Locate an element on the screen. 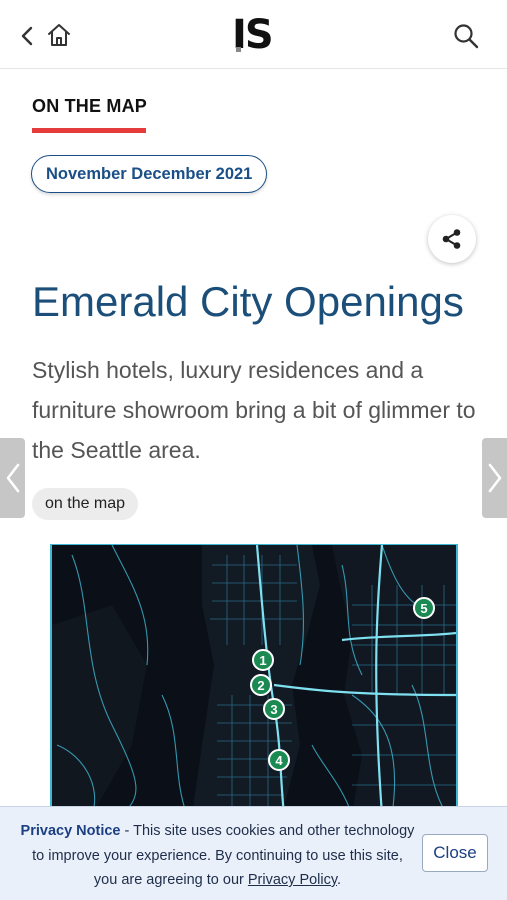 The width and height of the screenshot is (507, 900). next-article-button is located at coordinates (494, 478).